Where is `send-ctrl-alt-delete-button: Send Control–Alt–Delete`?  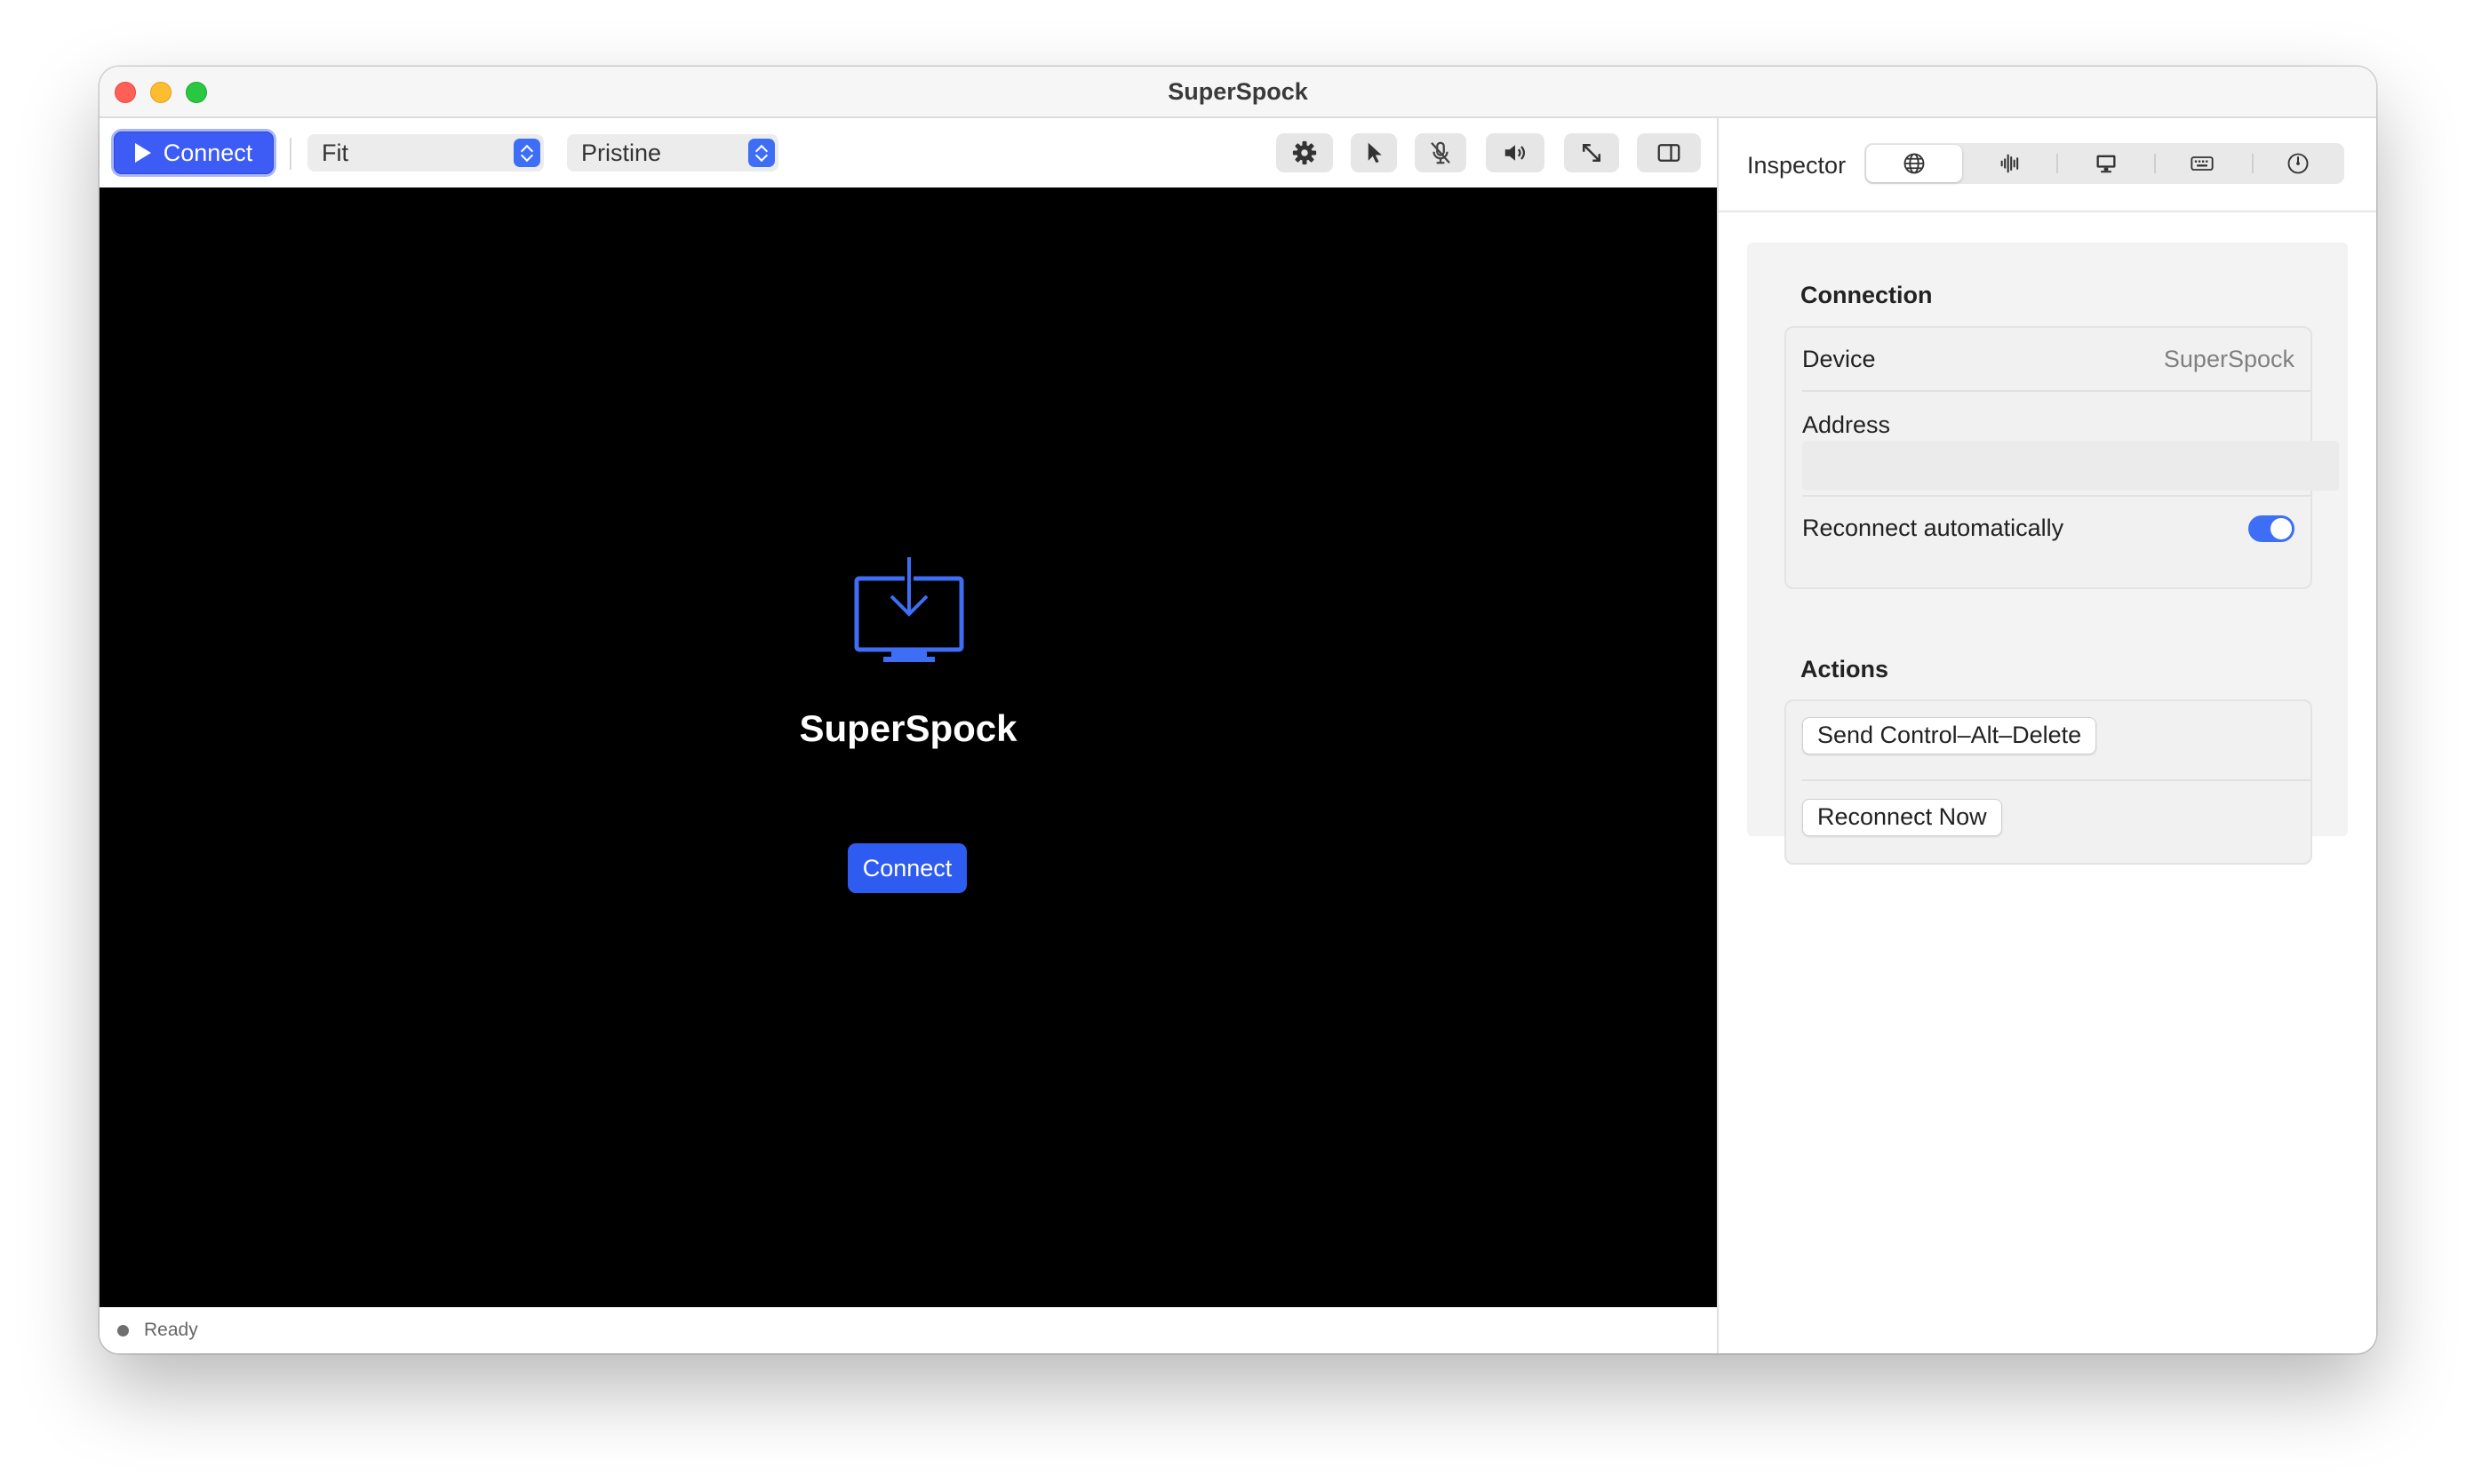
send-ctrl-alt-delete-button: Send Control–Alt–Delete is located at coordinates (1950, 735).